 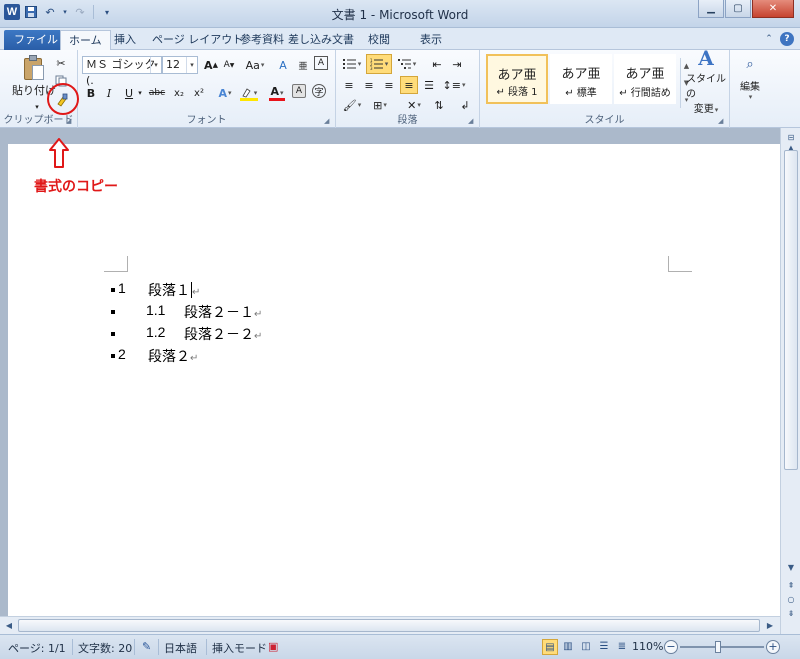 I want to click on style-name: ↵ 段落 1, so click(x=517, y=92).